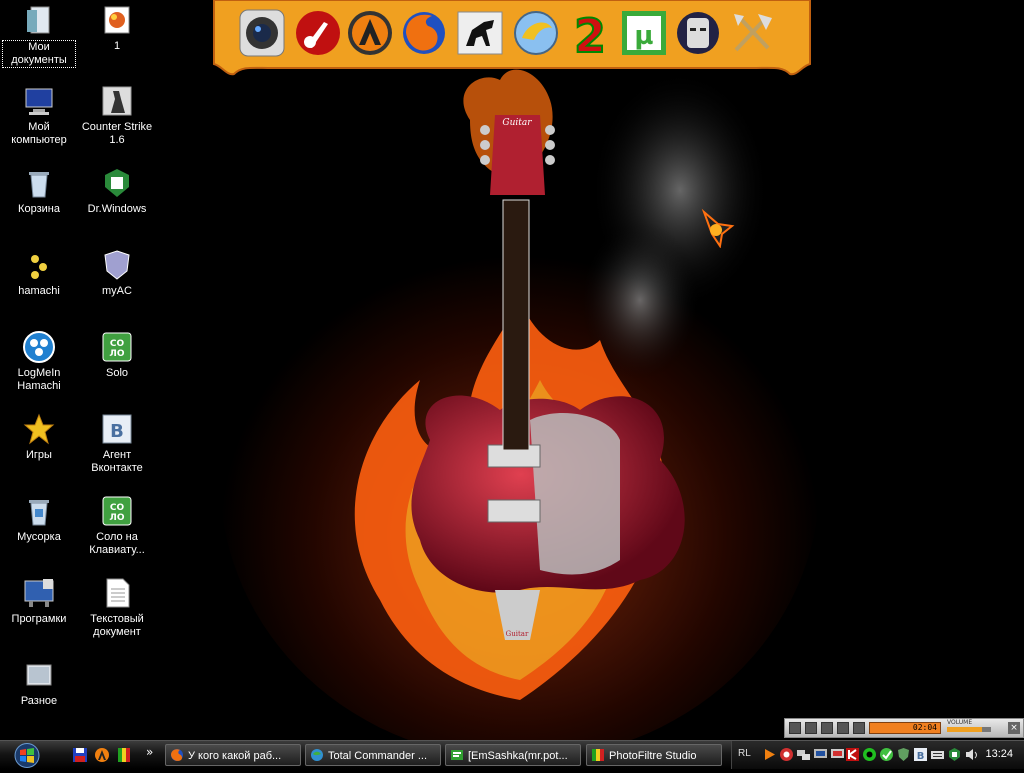 This screenshot has height=773, width=1024. I want to click on launcher-dock: 2 µ, so click(512, 40).